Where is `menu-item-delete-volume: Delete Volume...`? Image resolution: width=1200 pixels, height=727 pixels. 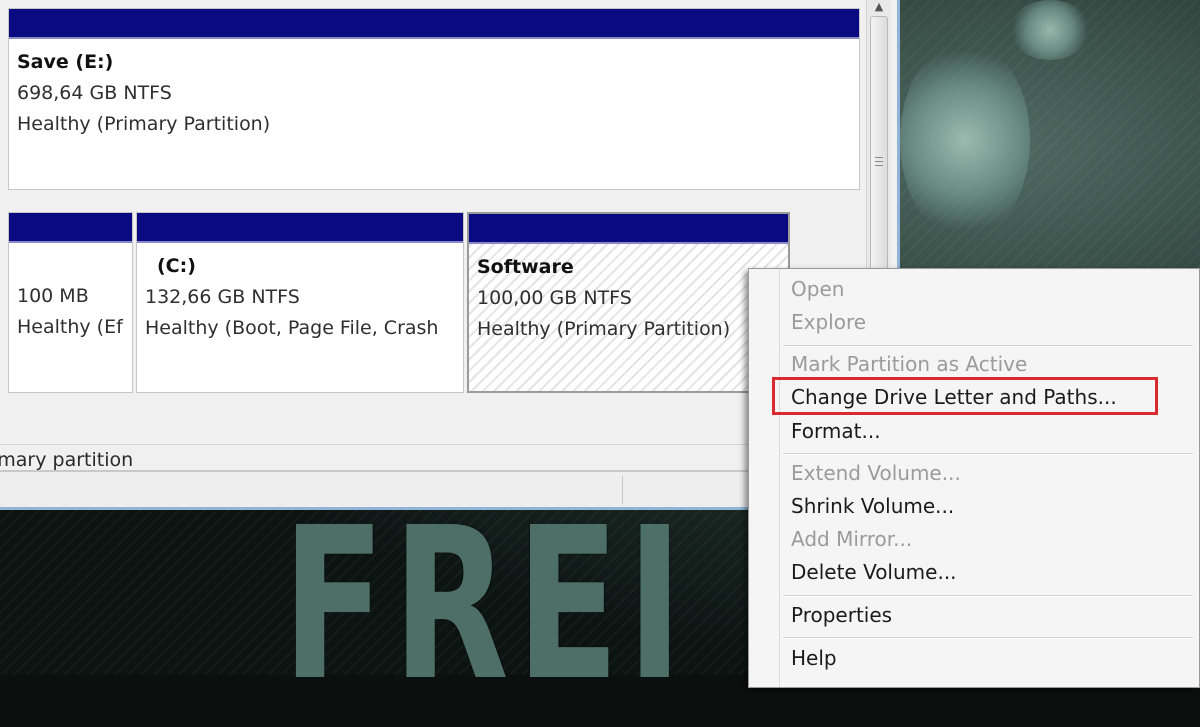 menu-item-delete-volume: Delete Volume... is located at coordinates (874, 572).